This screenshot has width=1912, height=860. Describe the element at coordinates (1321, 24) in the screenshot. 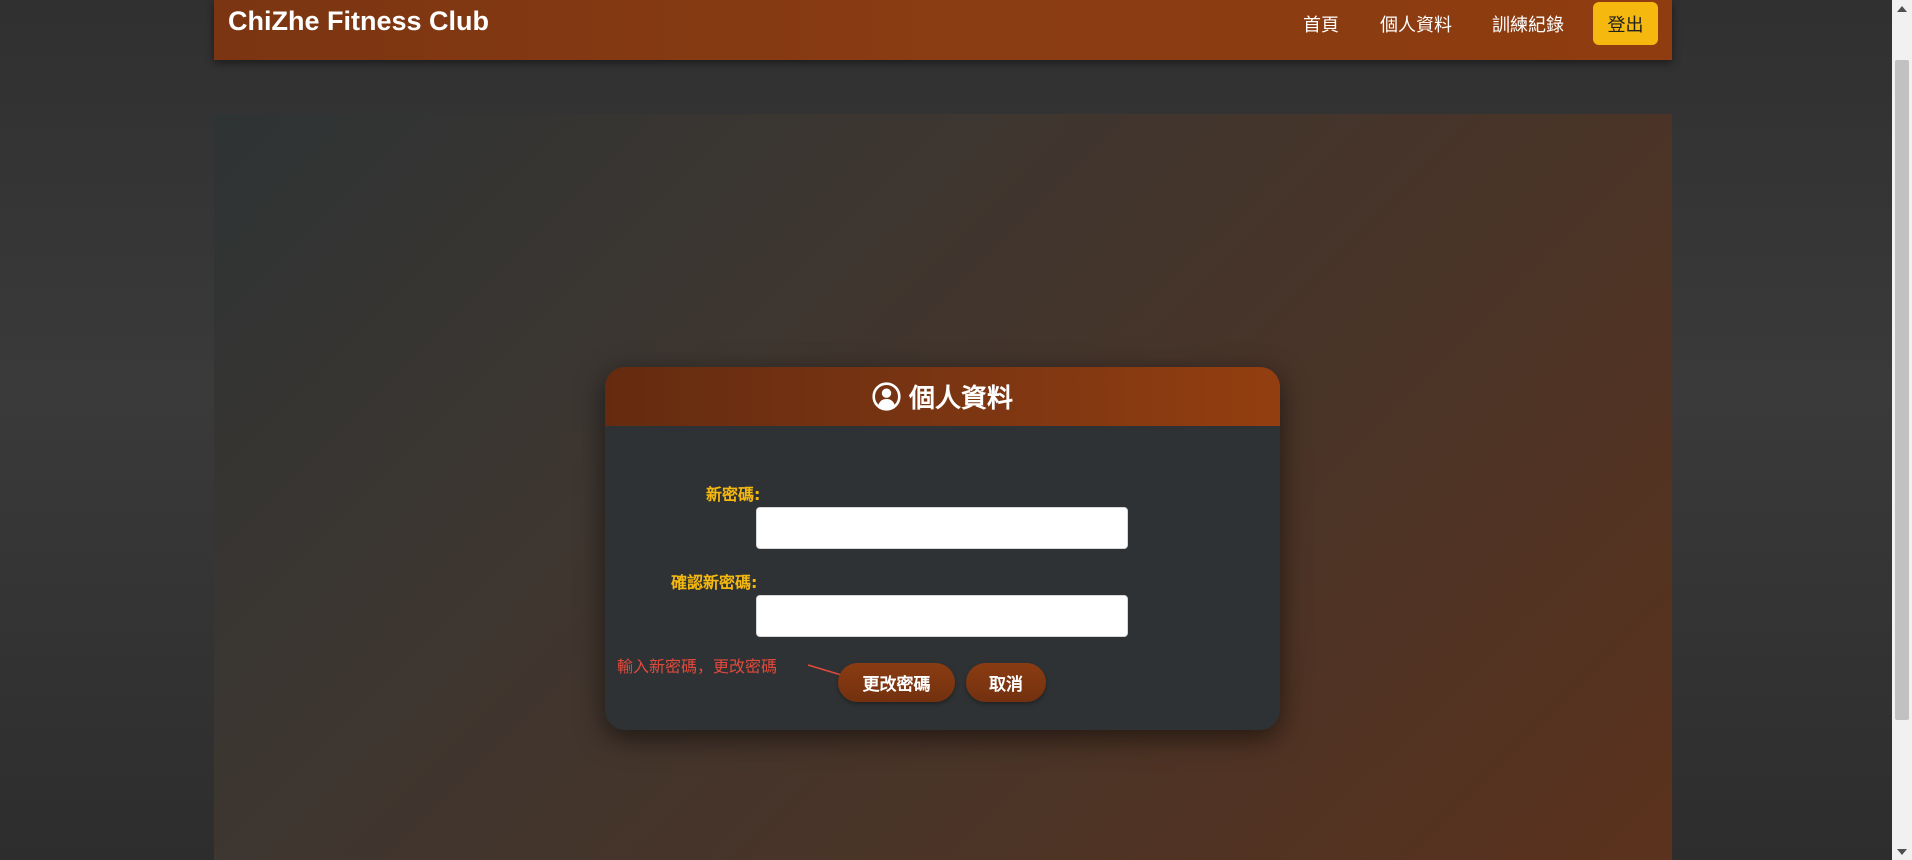

I see `nav-link-home: 首頁` at that location.